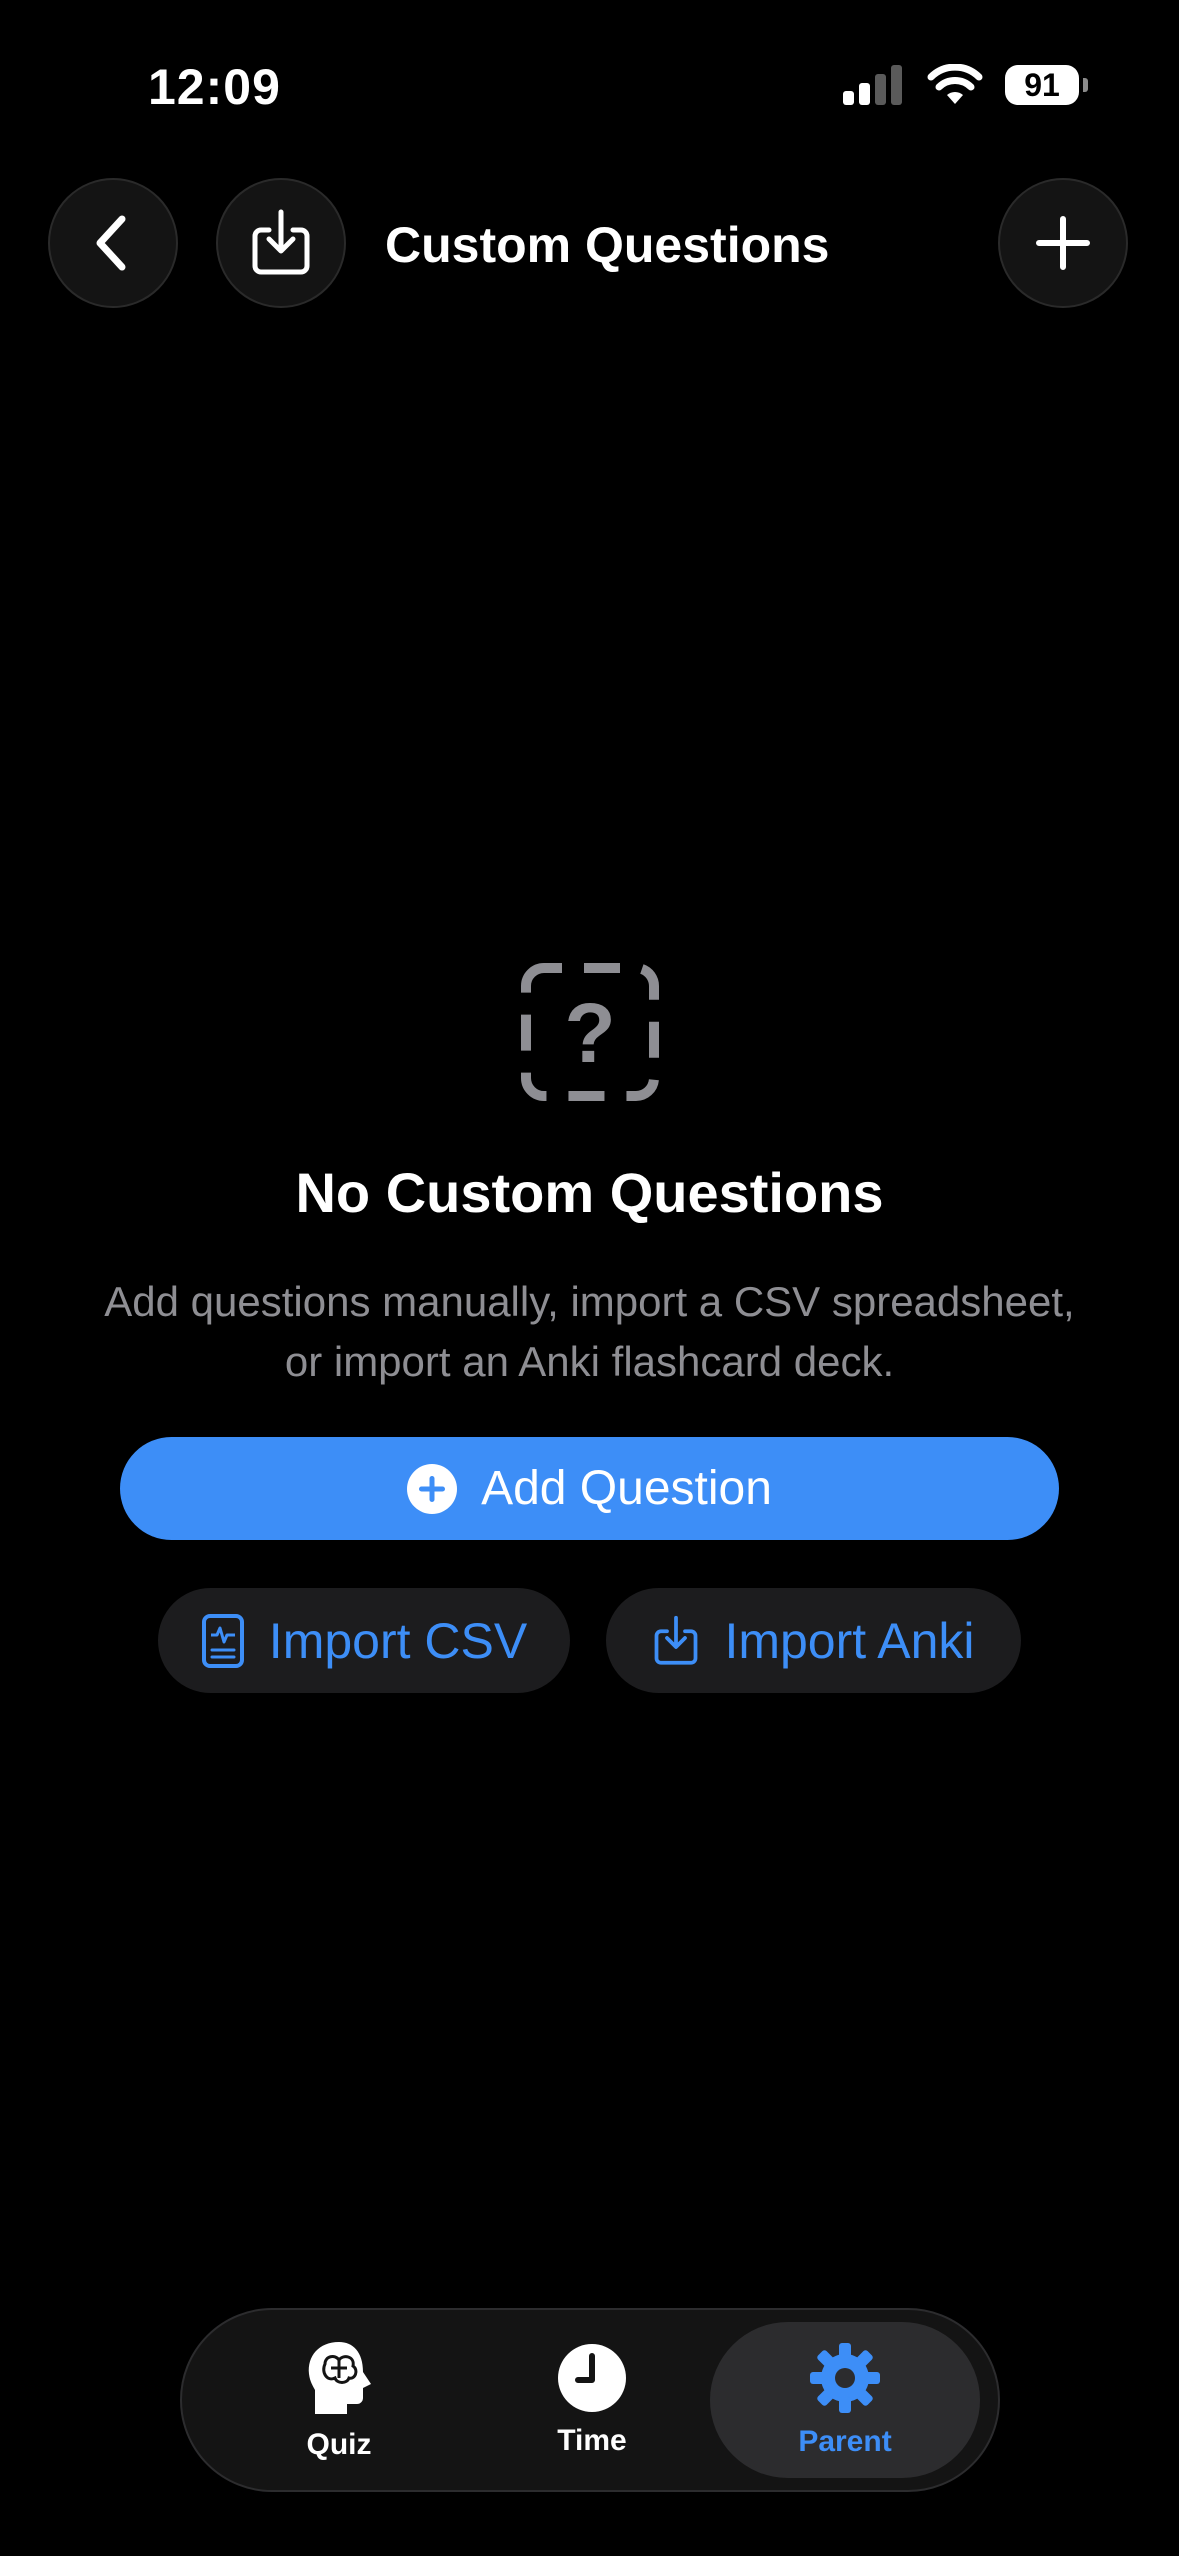  I want to click on tab-quiz: Quiz, so click(339, 2400).